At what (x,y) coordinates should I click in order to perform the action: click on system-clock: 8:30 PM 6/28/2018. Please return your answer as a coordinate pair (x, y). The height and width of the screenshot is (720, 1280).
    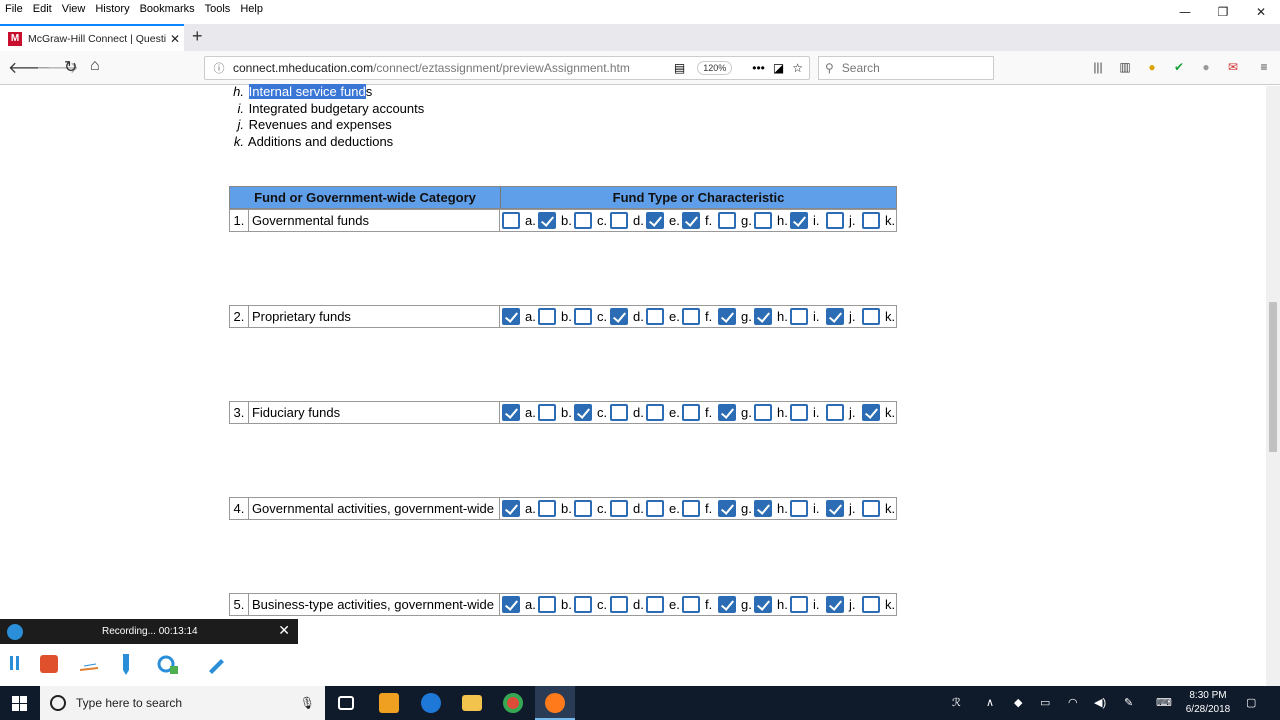
    Looking at the image, I should click on (1208, 703).